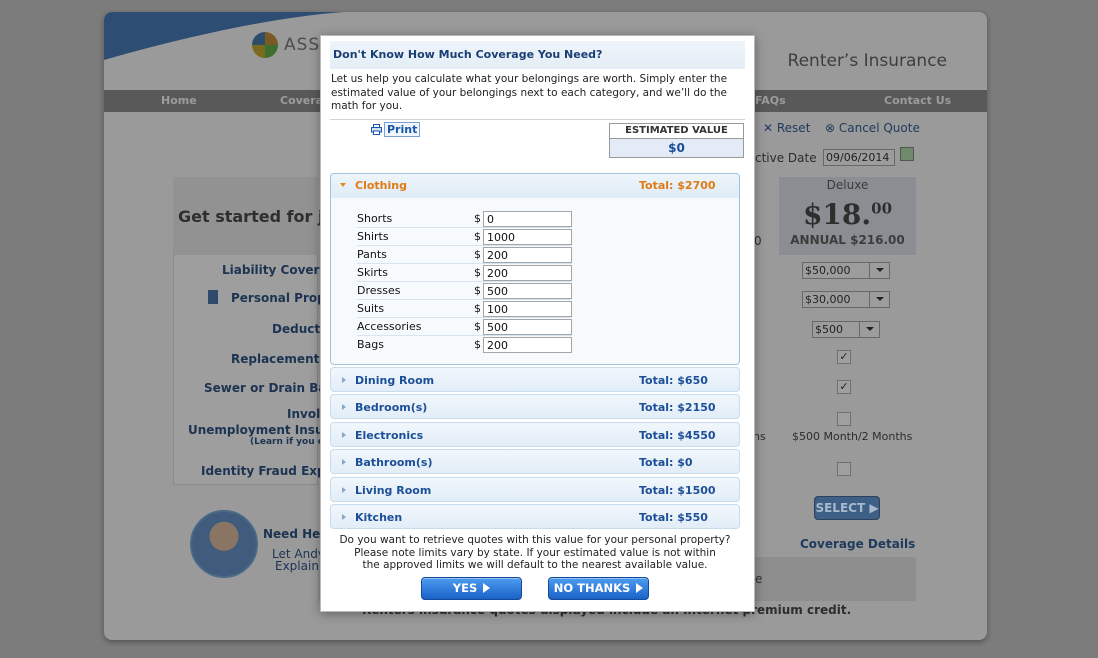 The height and width of the screenshot is (658, 1098). Describe the element at coordinates (527, 255) in the screenshot. I see `pants-value-input` at that location.